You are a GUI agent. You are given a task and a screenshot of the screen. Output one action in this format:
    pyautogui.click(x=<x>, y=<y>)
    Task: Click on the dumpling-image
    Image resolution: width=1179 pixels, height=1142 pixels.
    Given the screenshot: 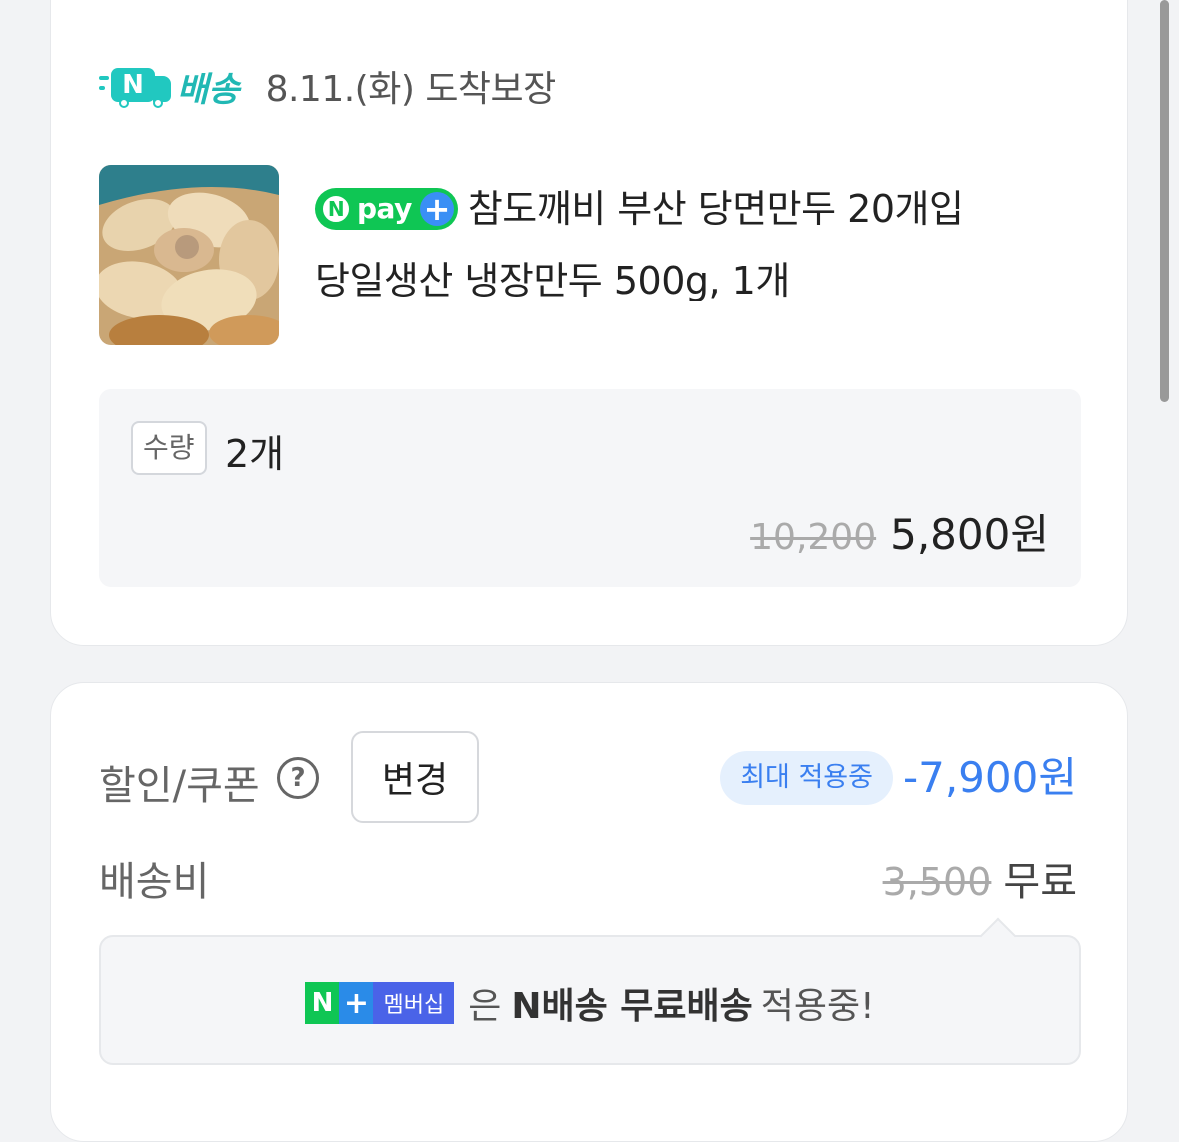 What is the action you would take?
    pyautogui.click(x=189, y=255)
    